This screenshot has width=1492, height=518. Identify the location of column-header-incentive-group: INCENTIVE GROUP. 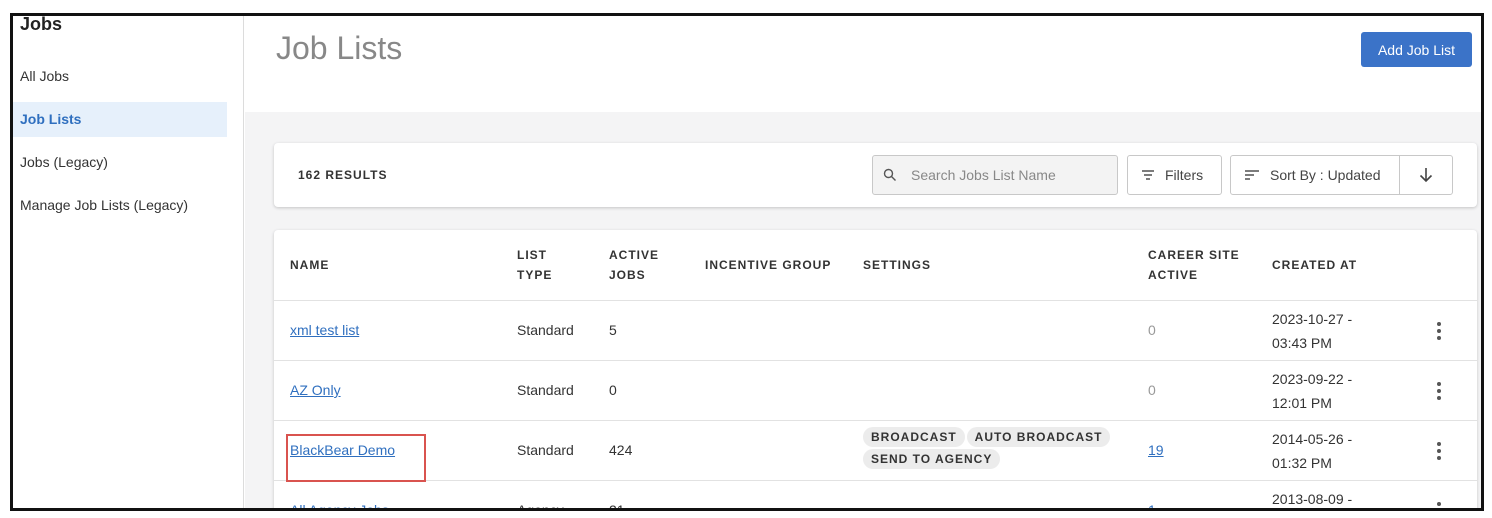
(768, 265).